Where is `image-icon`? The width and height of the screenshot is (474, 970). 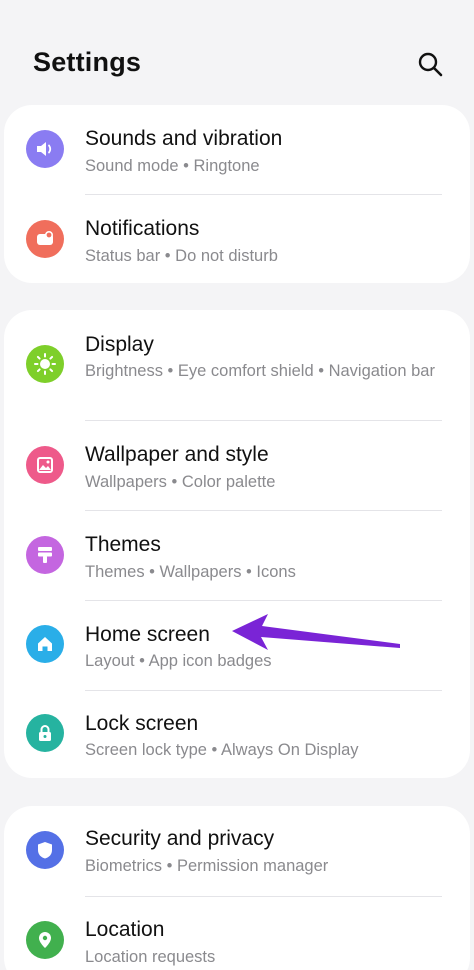 image-icon is located at coordinates (45, 465).